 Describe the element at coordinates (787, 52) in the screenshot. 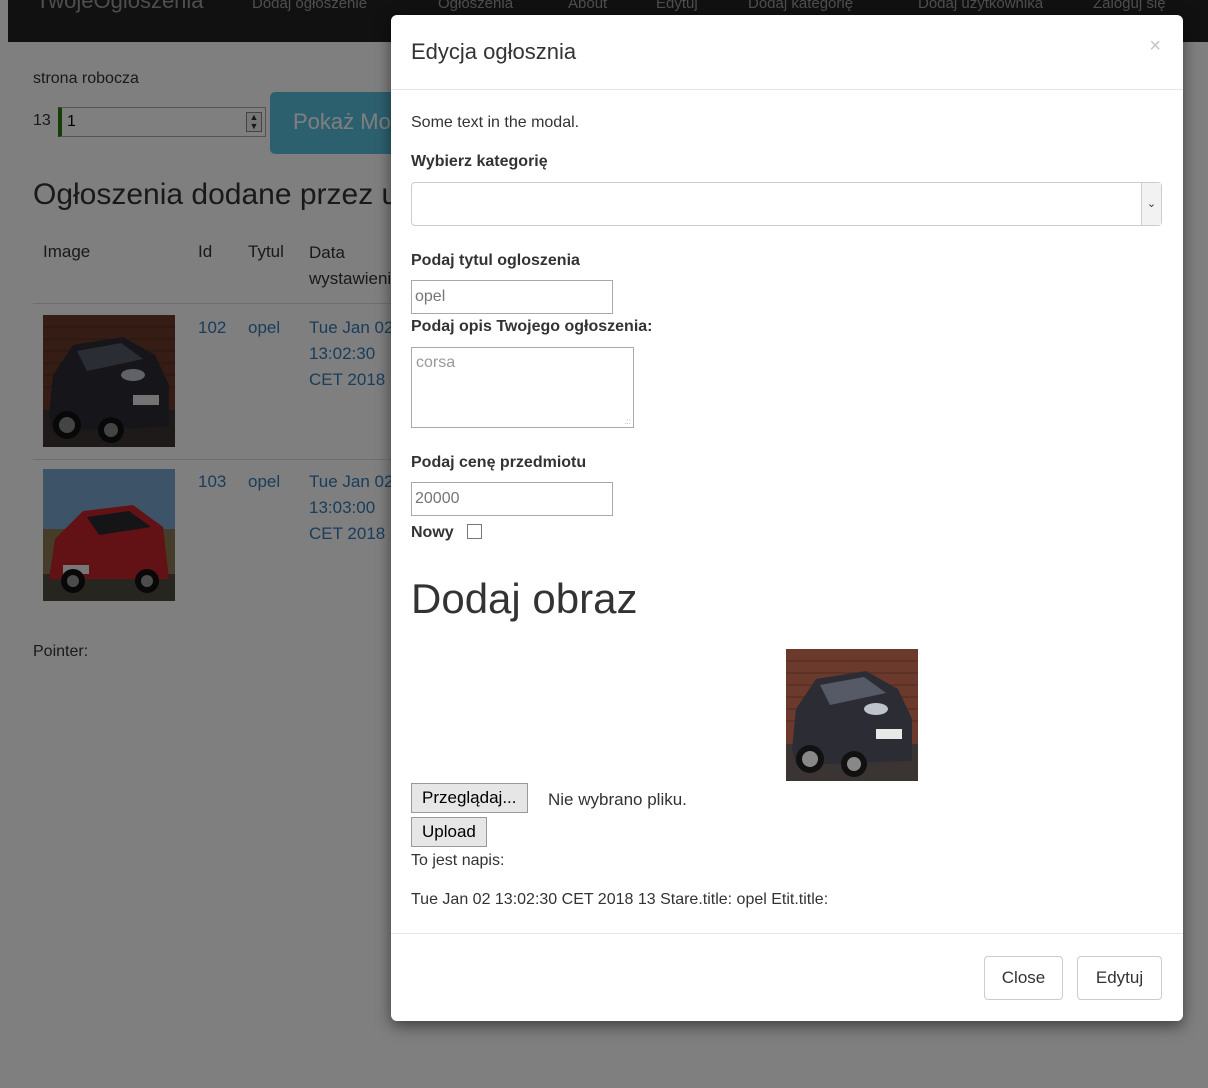

I see `modal-header: Edycja ogłosznia ×` at that location.